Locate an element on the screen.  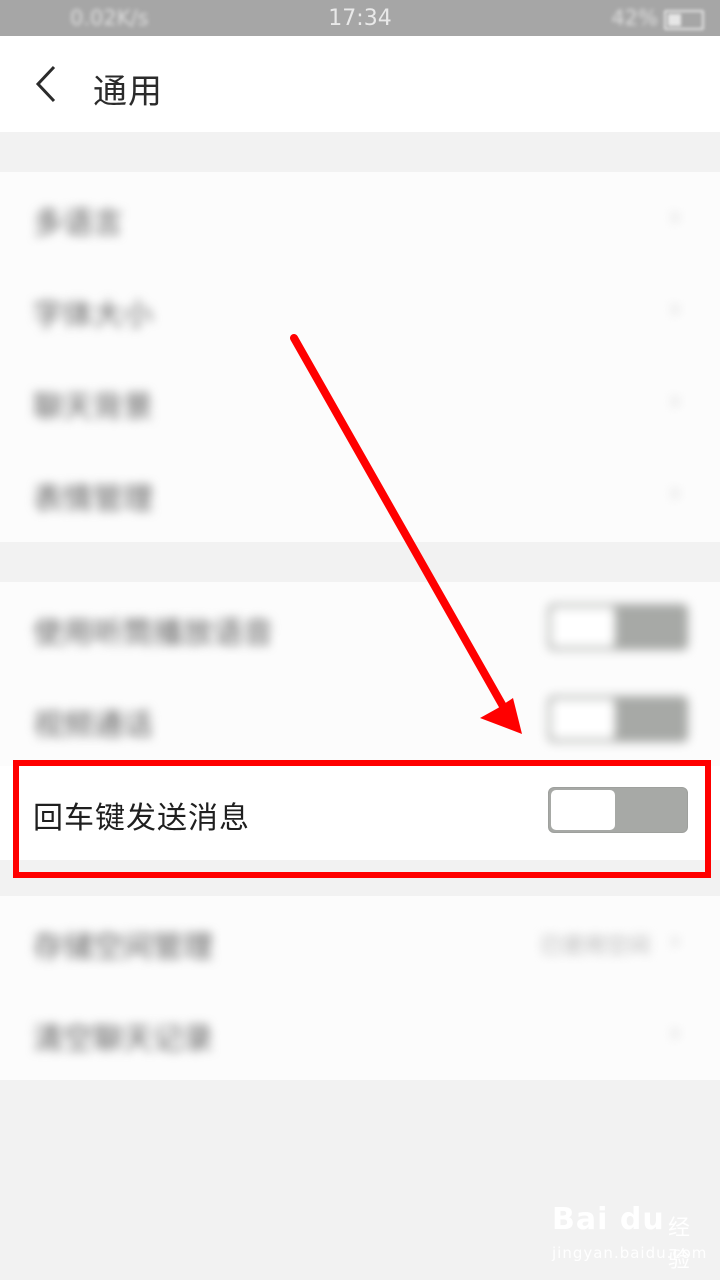
highlight-box is located at coordinates (362, 819).